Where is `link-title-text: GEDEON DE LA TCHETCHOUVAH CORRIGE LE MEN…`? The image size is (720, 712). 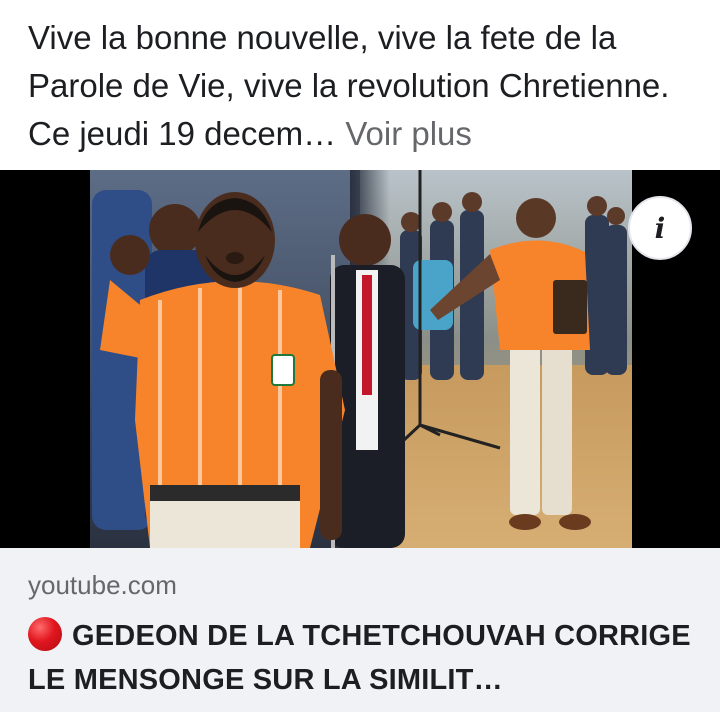 link-title-text: GEDEON DE LA TCHETCHOUVAH CORRIGE LE MEN… is located at coordinates (359, 658).